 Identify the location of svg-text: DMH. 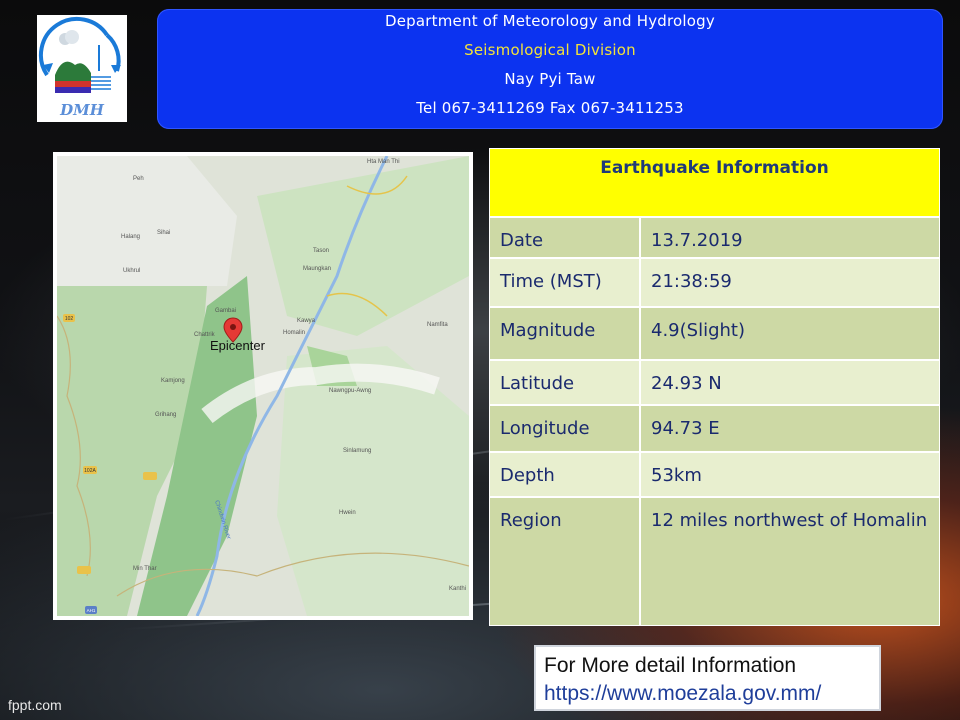
(82, 110).